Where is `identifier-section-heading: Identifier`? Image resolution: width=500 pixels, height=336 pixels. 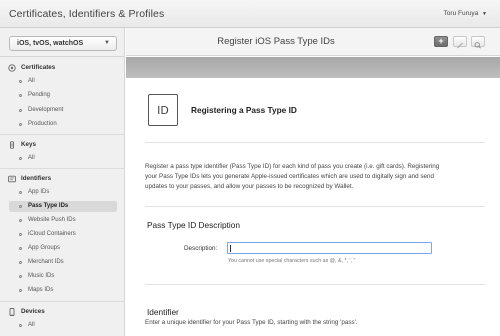
identifier-section-heading: Identifier is located at coordinates (163, 312).